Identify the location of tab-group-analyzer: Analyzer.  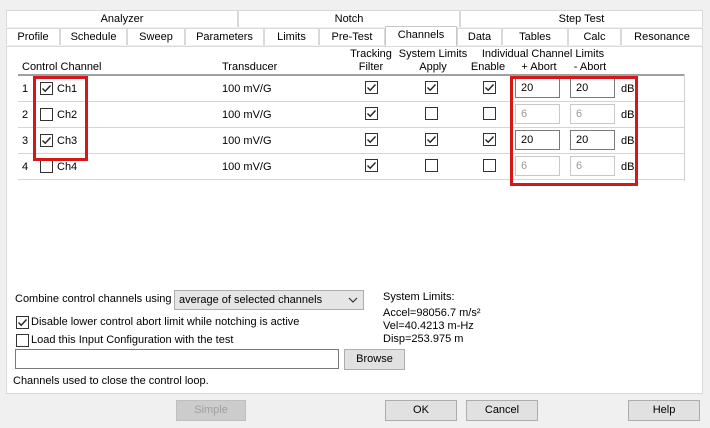
(122, 18).